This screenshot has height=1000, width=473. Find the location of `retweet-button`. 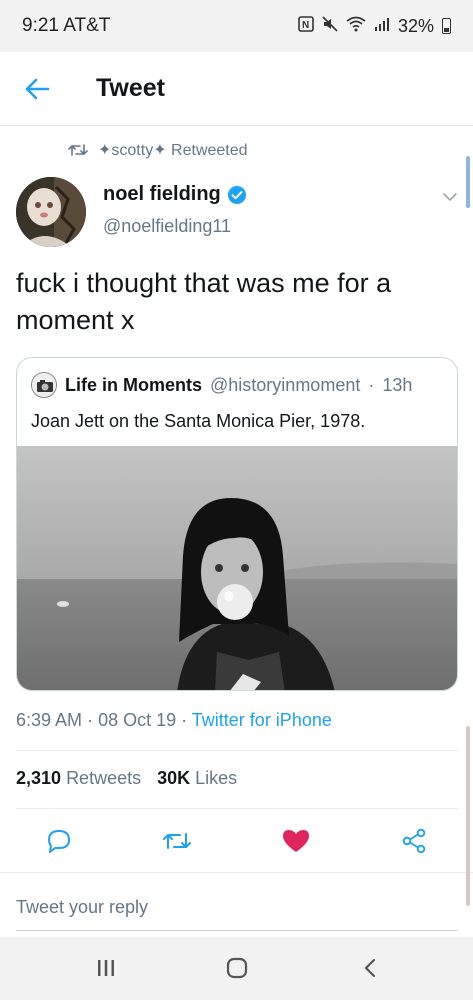

retweet-button is located at coordinates (177, 841).